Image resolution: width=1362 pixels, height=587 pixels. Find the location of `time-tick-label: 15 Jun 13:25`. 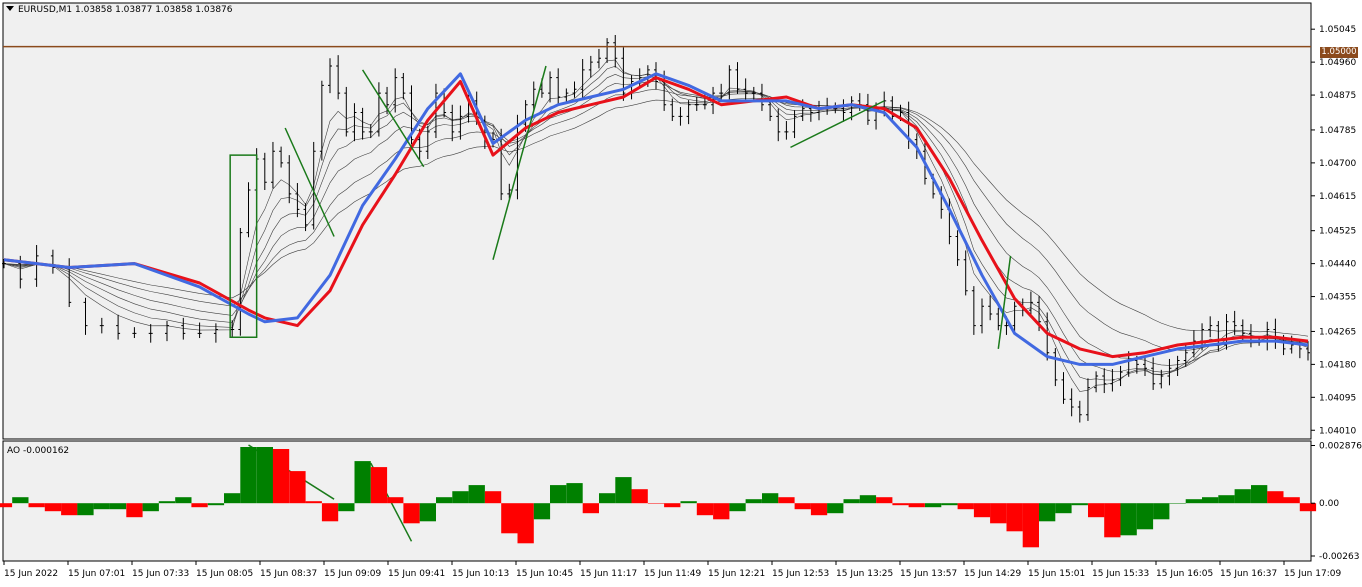

time-tick-label: 15 Jun 13:25 is located at coordinates (864, 574).